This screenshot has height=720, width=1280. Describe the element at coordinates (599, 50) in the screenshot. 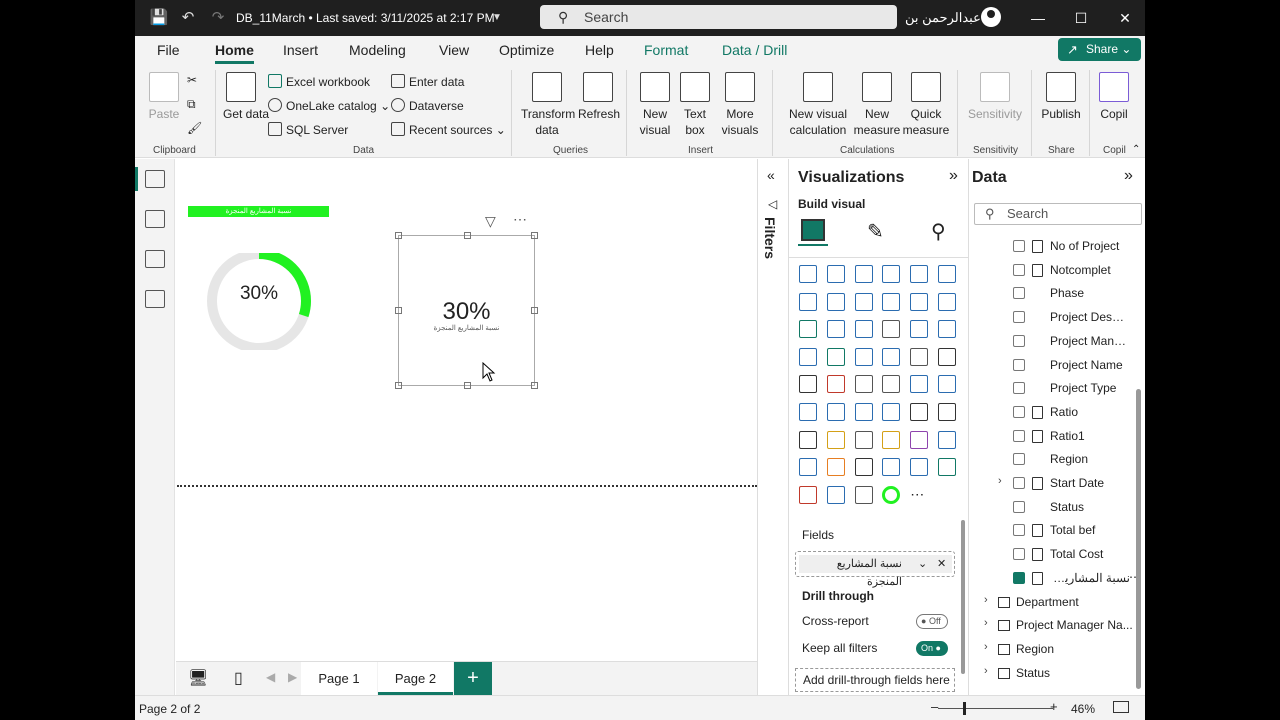

I see `tab-help: Help` at that location.